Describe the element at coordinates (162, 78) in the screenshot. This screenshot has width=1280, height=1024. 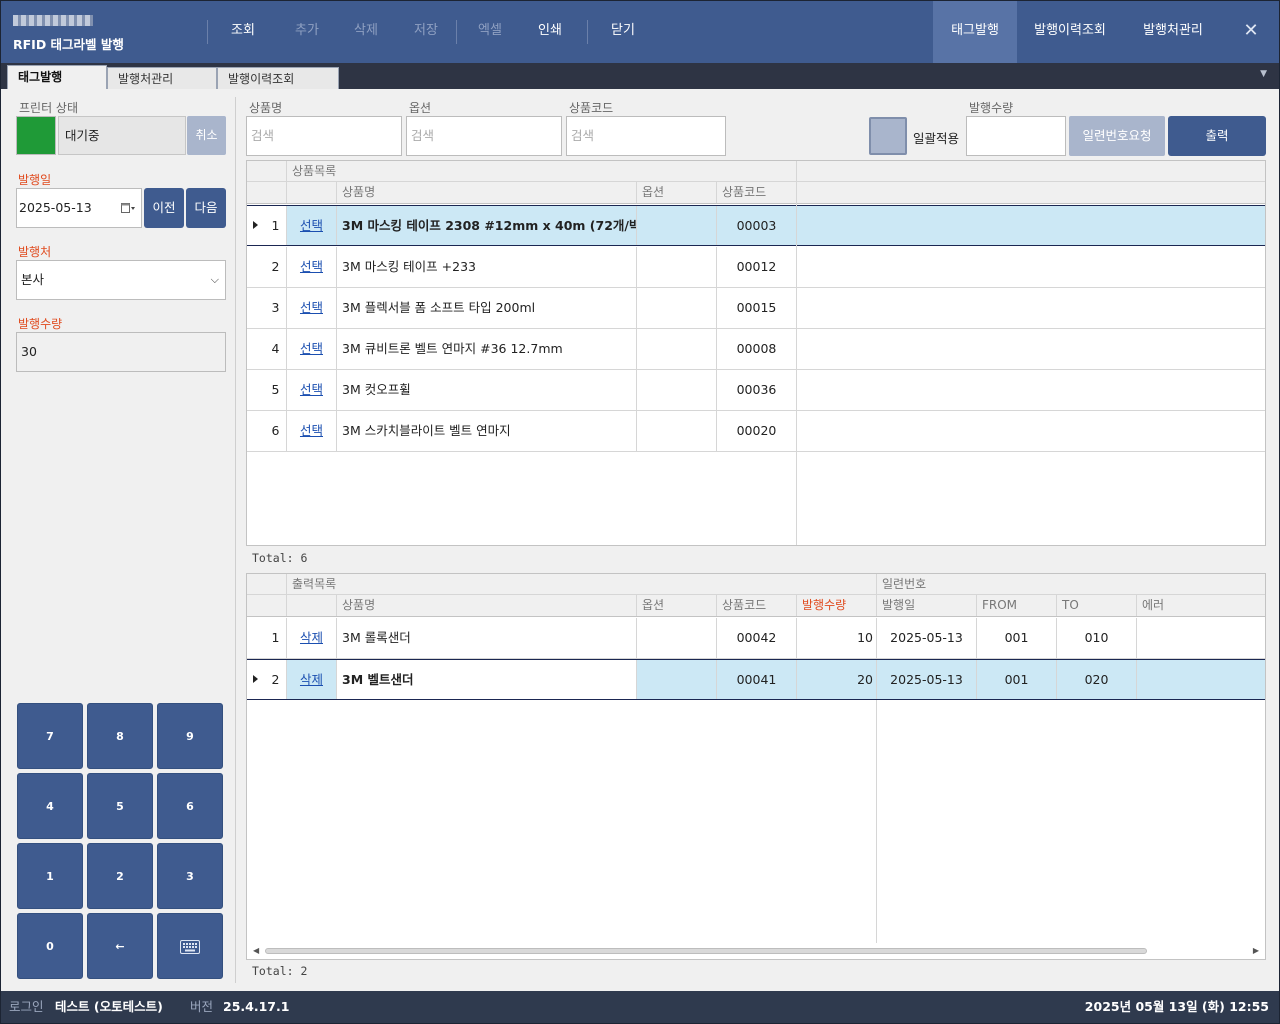
I see `tab-issuer-management: 발행처관리` at that location.